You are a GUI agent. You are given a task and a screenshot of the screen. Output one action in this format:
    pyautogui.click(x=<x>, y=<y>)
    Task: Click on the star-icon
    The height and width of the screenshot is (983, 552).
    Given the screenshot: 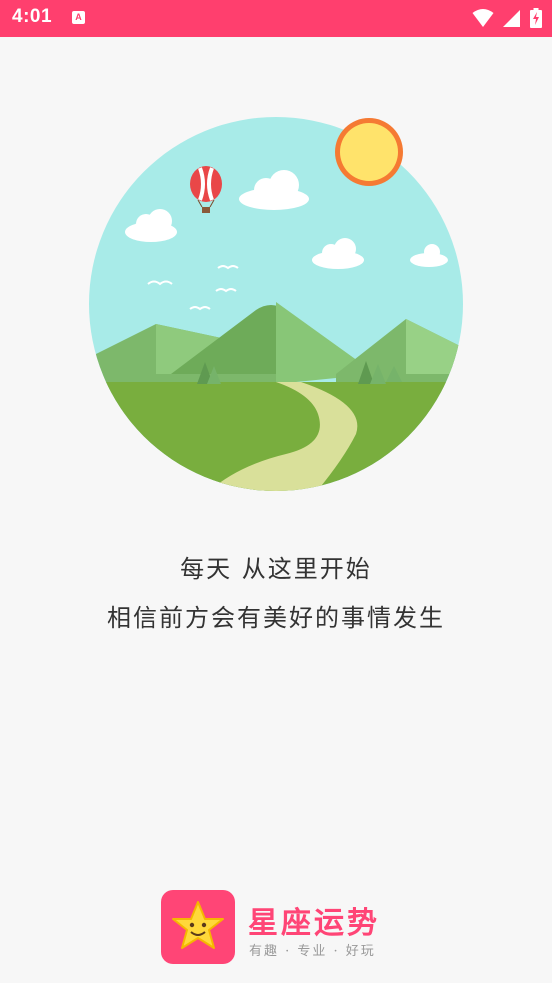 What is the action you would take?
    pyautogui.click(x=198, y=925)
    